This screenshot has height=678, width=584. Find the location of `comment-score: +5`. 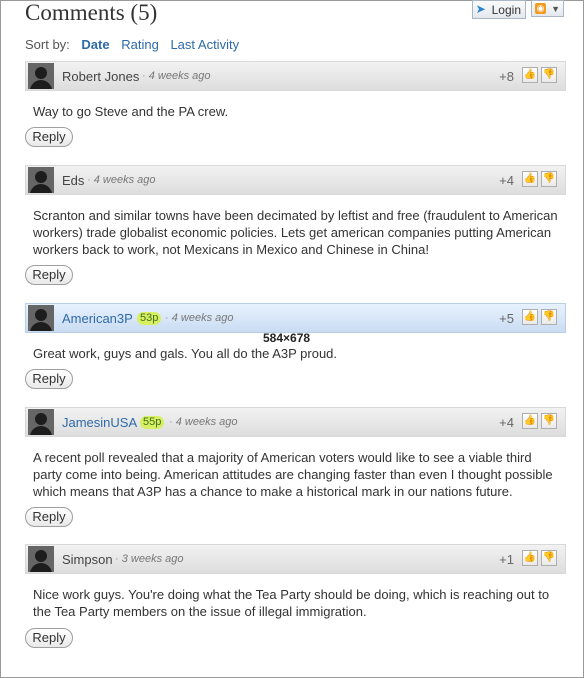

comment-score: +5 is located at coordinates (506, 318).